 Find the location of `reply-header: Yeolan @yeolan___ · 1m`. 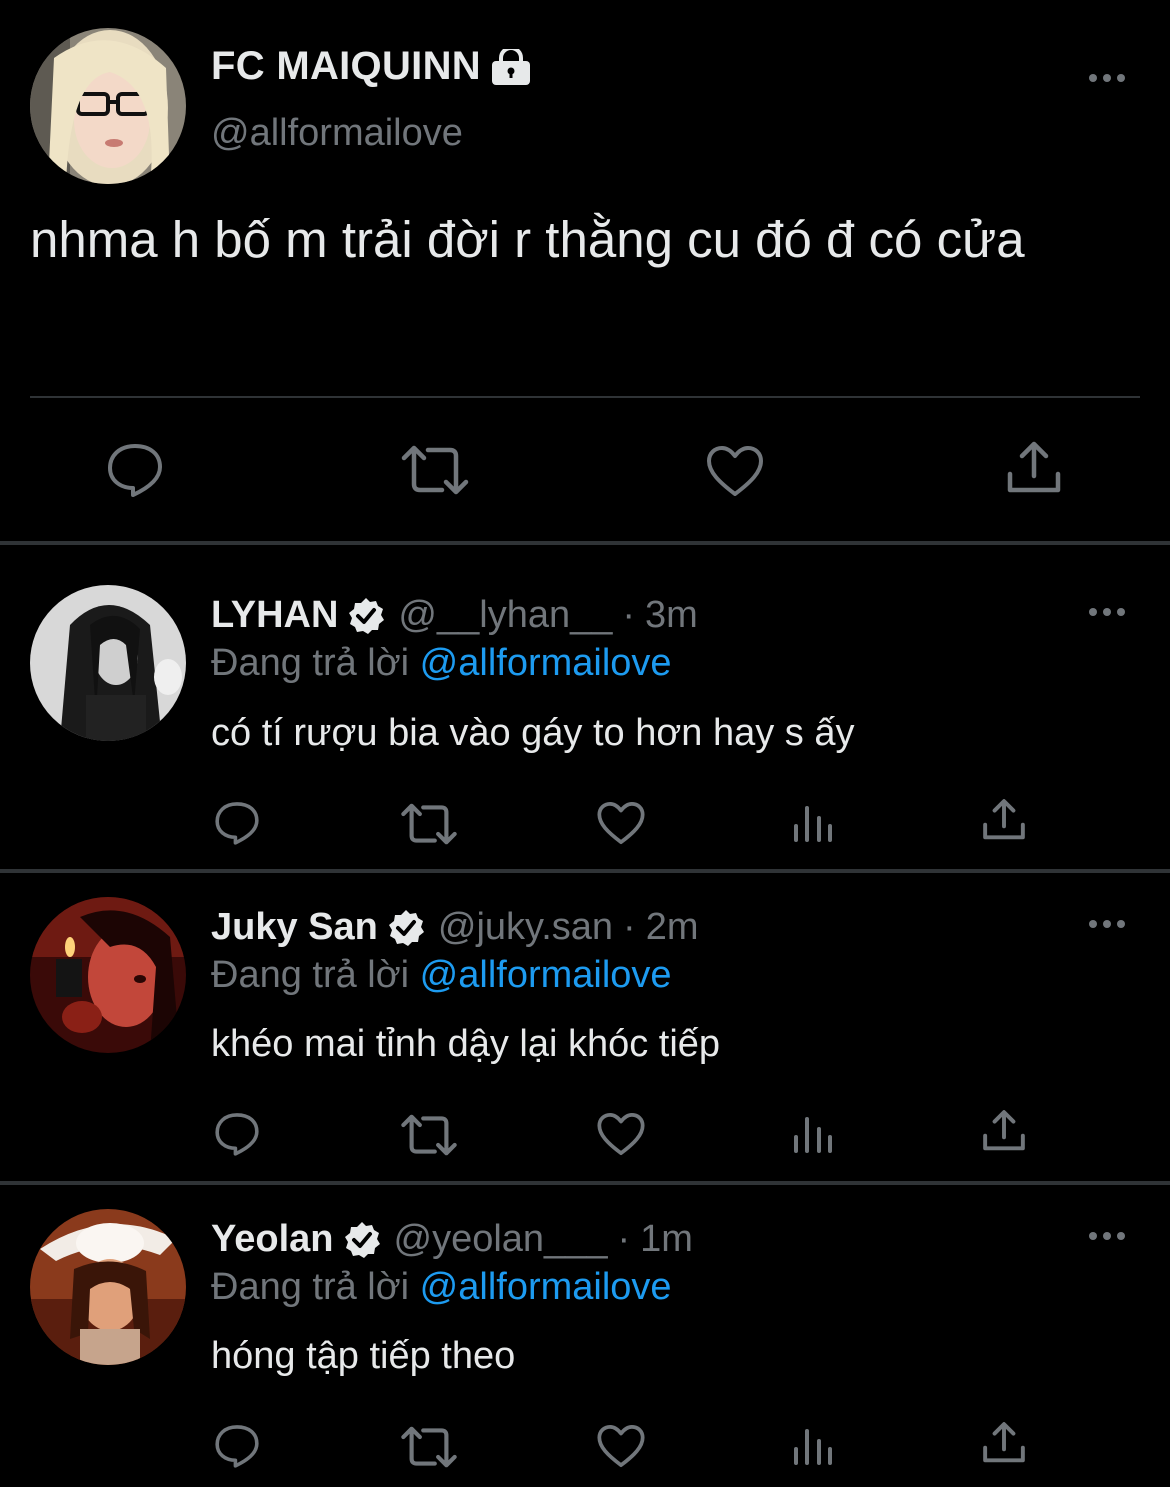

reply-header: Yeolan @yeolan___ · 1m is located at coordinates (452, 1239).